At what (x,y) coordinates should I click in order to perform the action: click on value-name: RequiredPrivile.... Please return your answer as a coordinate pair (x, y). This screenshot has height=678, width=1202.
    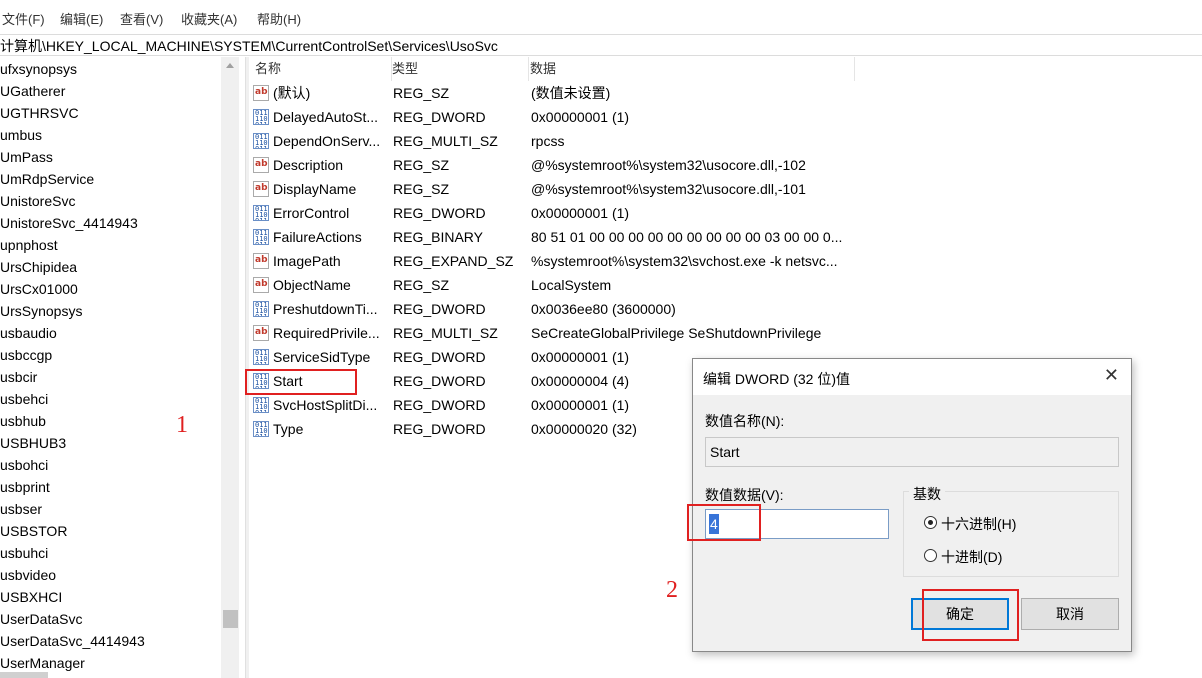
    Looking at the image, I should click on (326, 333).